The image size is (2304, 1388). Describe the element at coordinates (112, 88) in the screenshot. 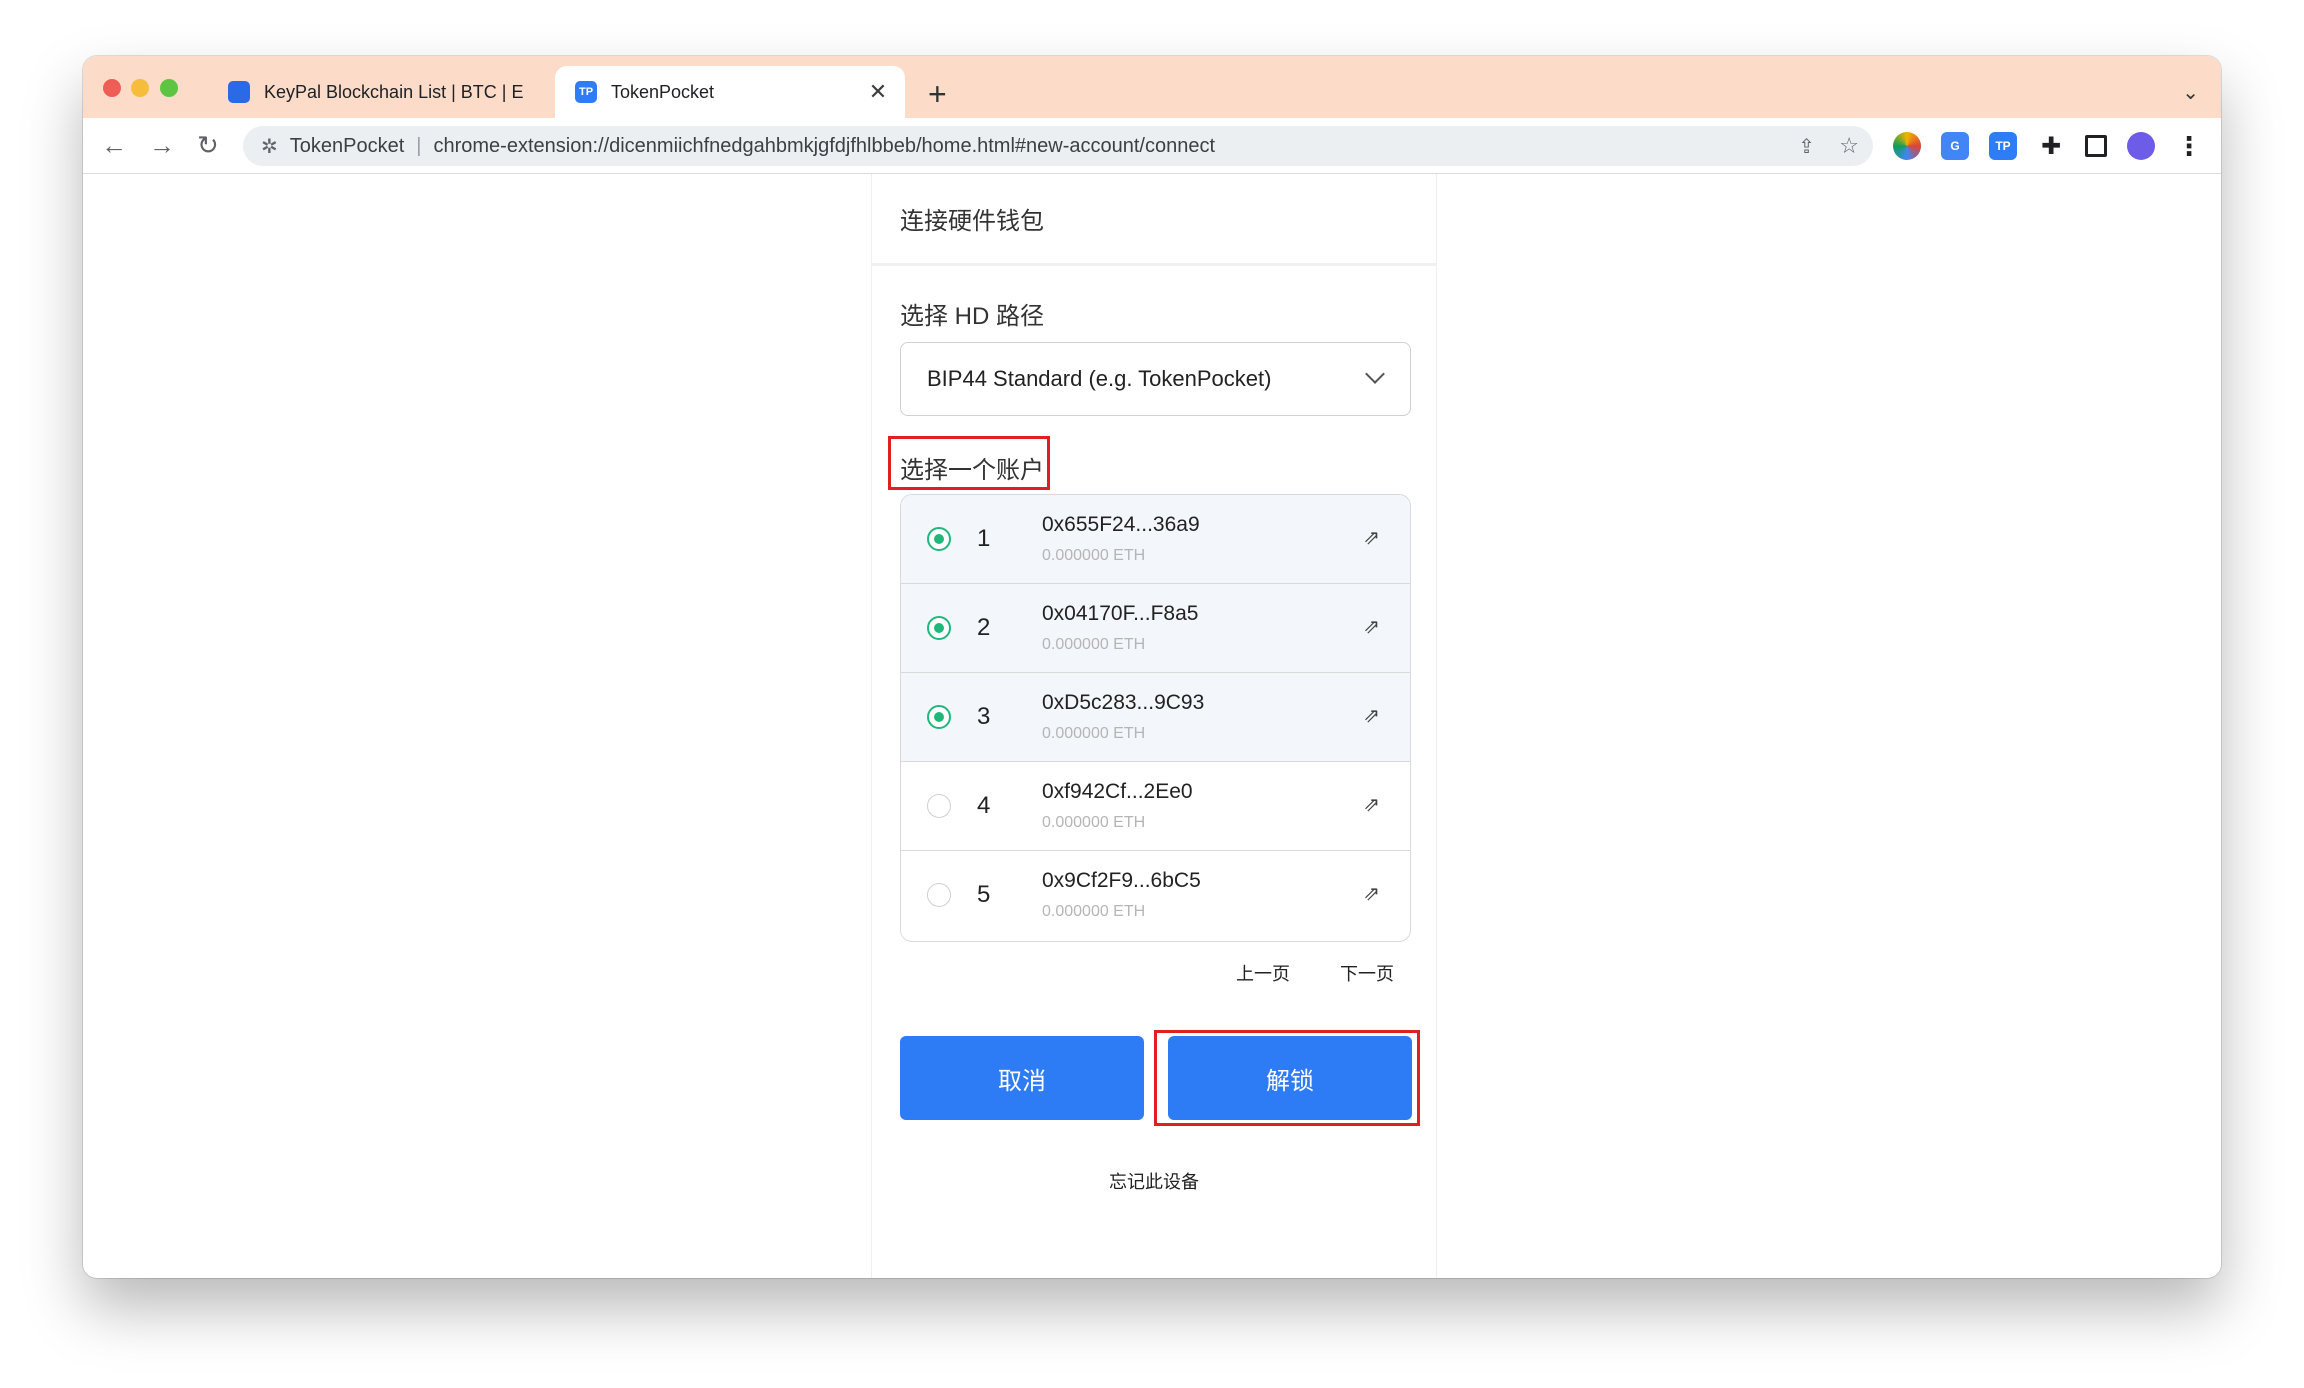

I see `close-window-button` at that location.